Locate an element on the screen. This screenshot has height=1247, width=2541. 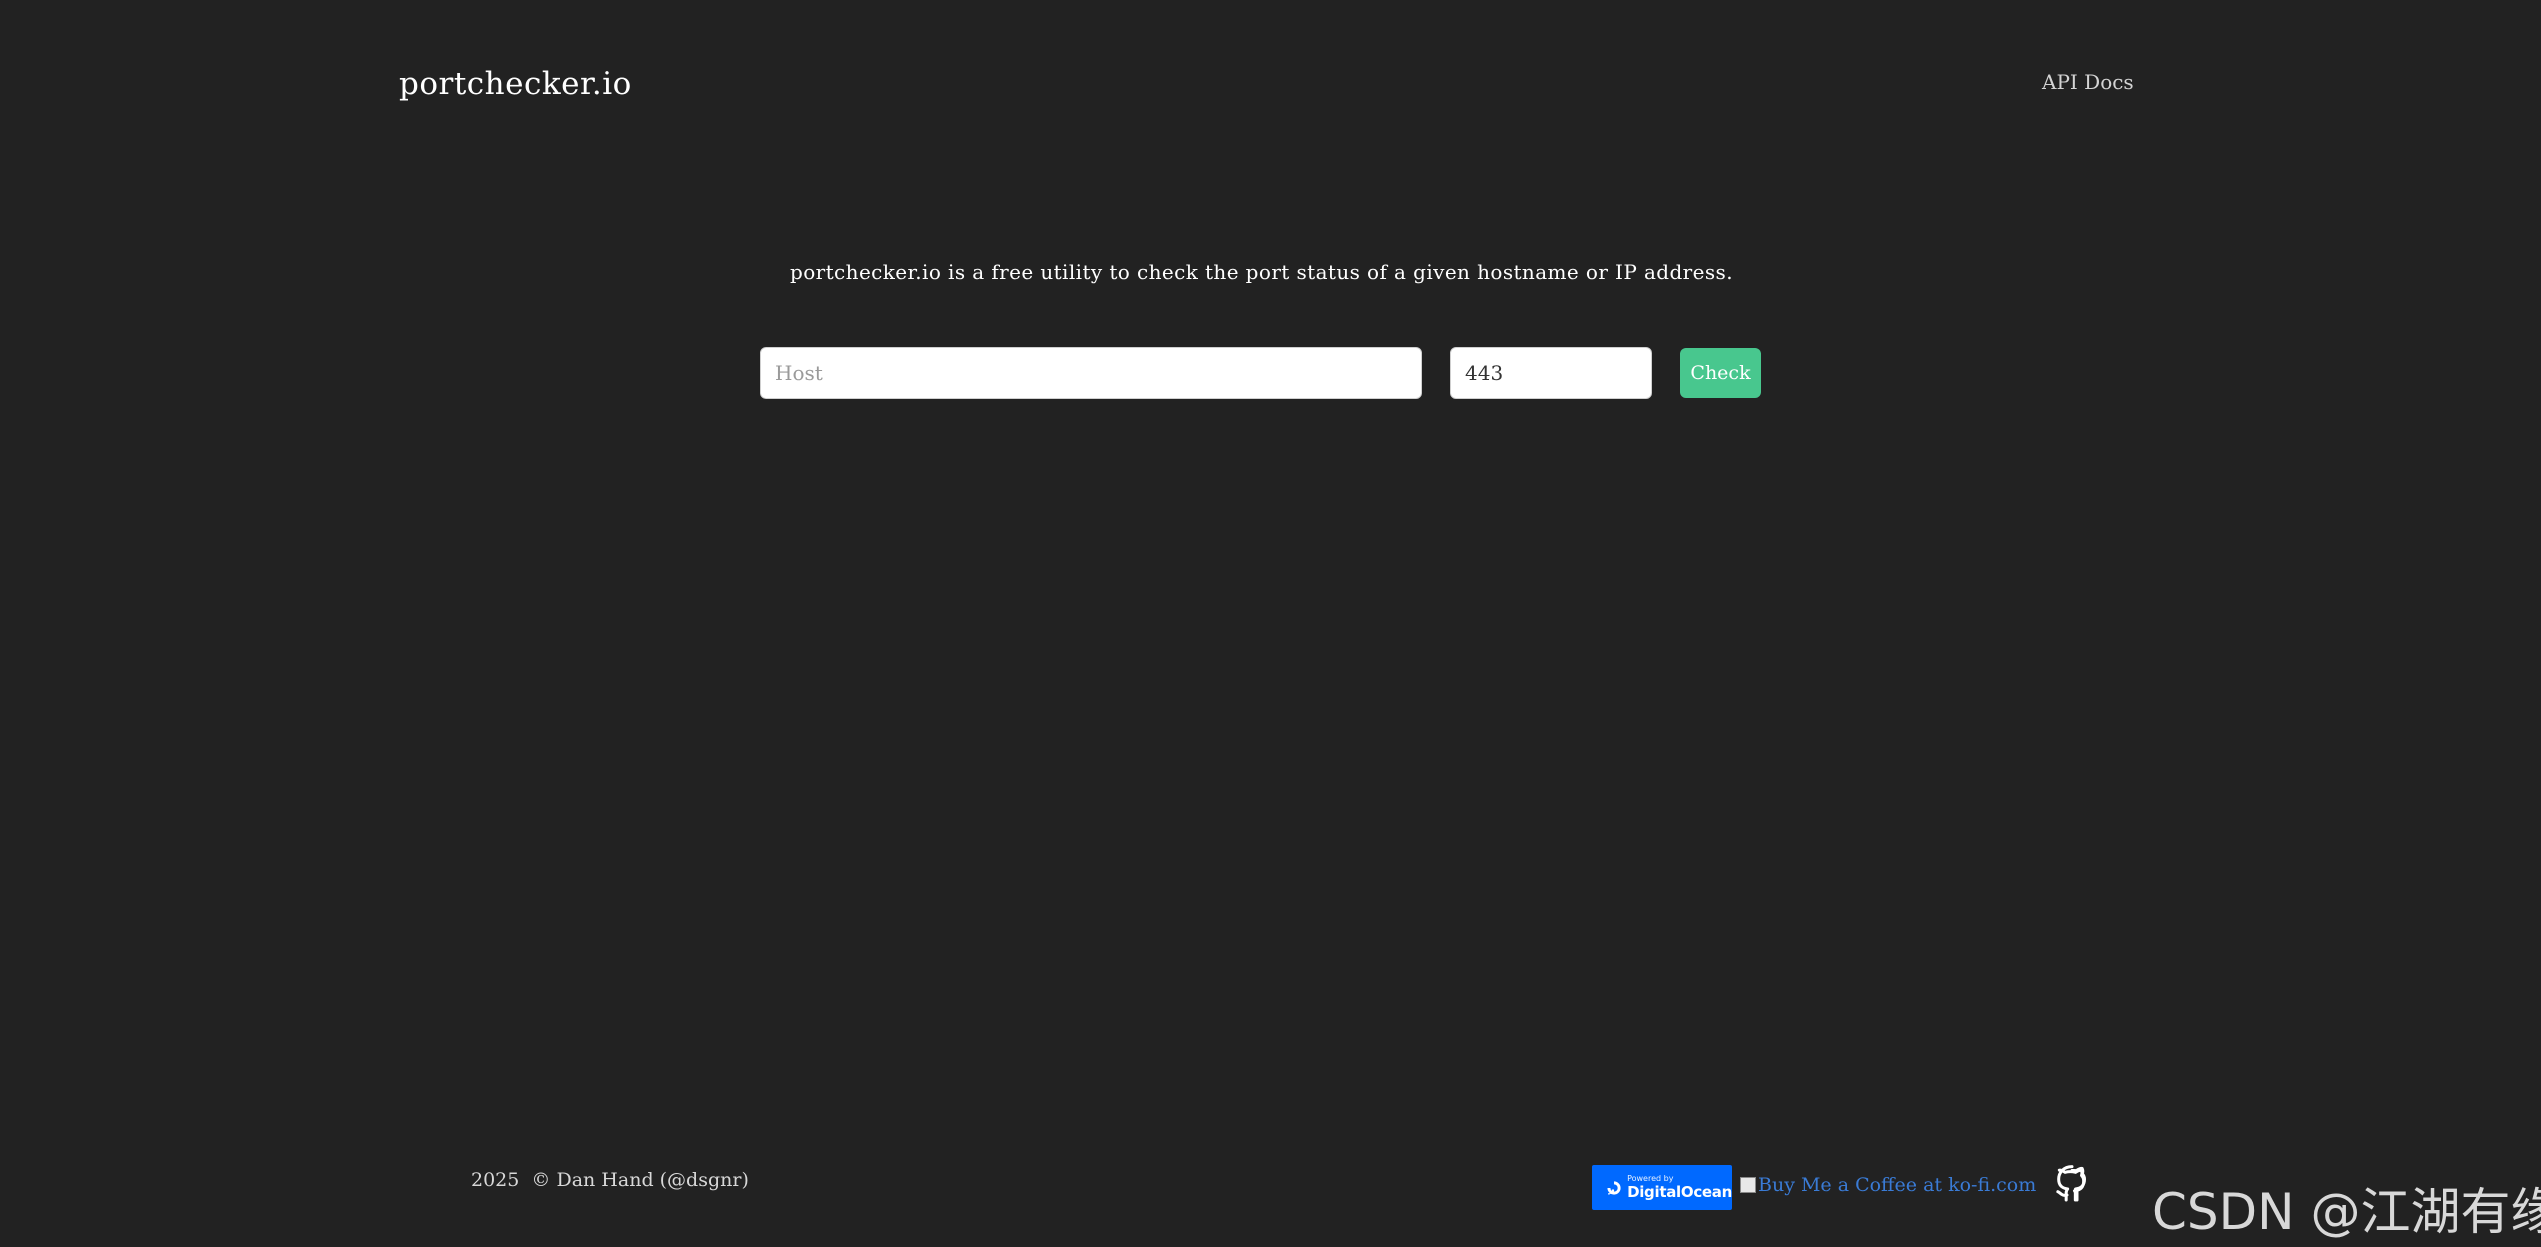
digitalocean-logo-icon is located at coordinates (1614, 1187).